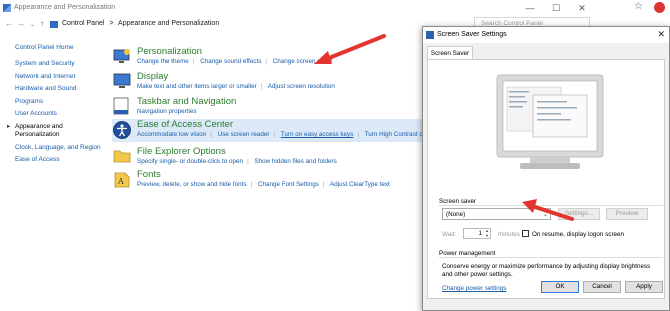 The width and height of the screenshot is (670, 311). Describe the element at coordinates (548, 210) in the screenshot. I see `arrow-to-resume-checkbox` at that location.